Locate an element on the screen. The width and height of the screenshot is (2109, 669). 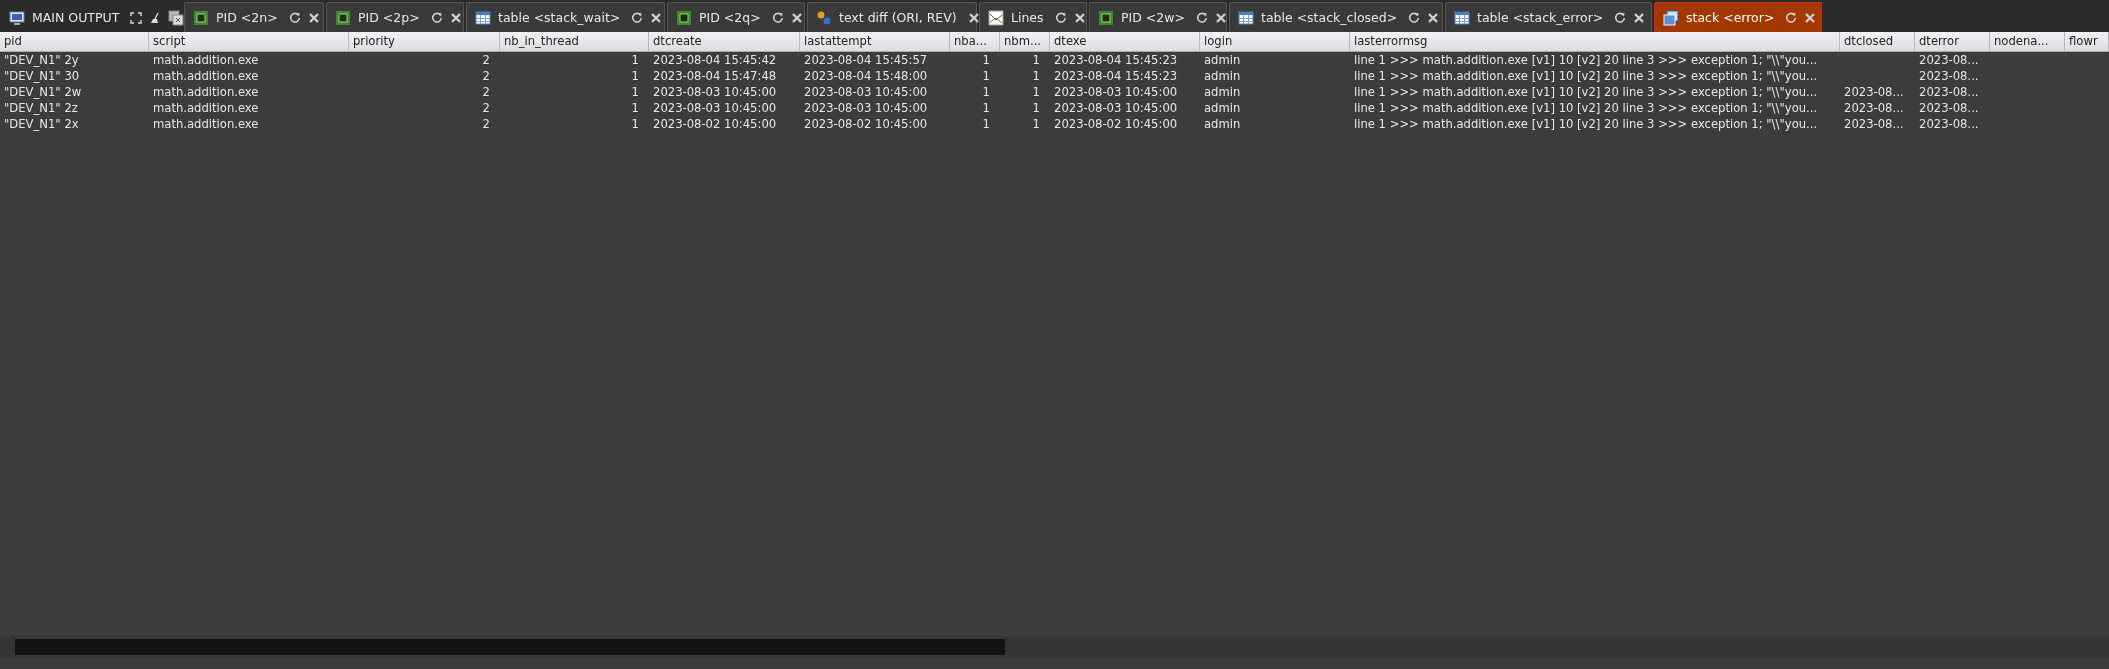
column-header: nb_in_thread is located at coordinates (574, 41).